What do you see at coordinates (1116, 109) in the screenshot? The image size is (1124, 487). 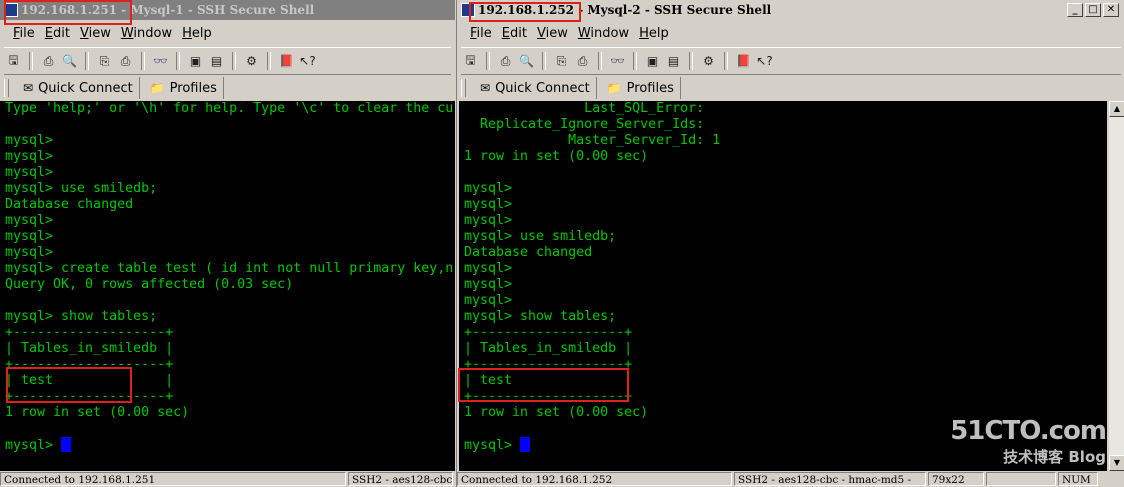 I see `scroll-up-arrow-icon: ▲` at bounding box center [1116, 109].